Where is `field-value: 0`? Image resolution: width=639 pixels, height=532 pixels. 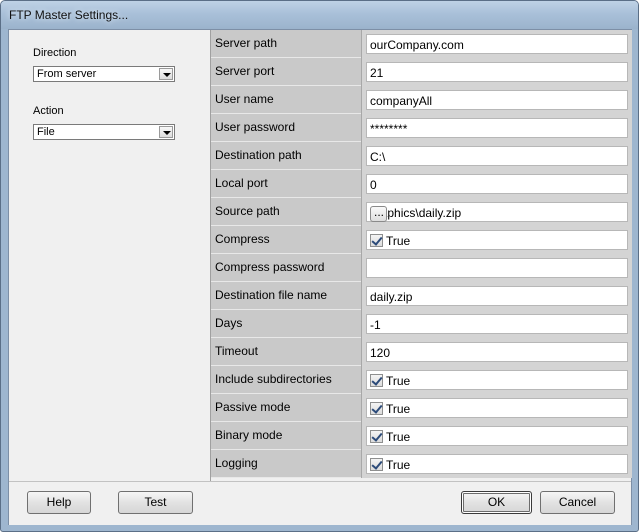 field-value: 0 is located at coordinates (373, 185).